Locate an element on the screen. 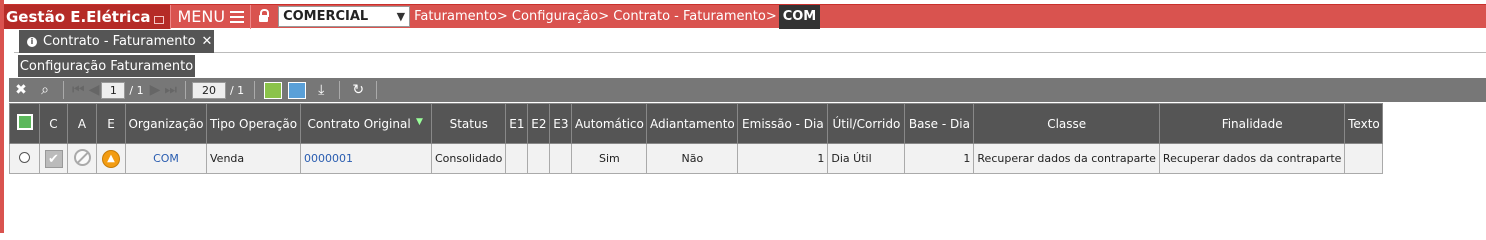  cell-util-corrido: Dia Útil is located at coordinates (866, 158).